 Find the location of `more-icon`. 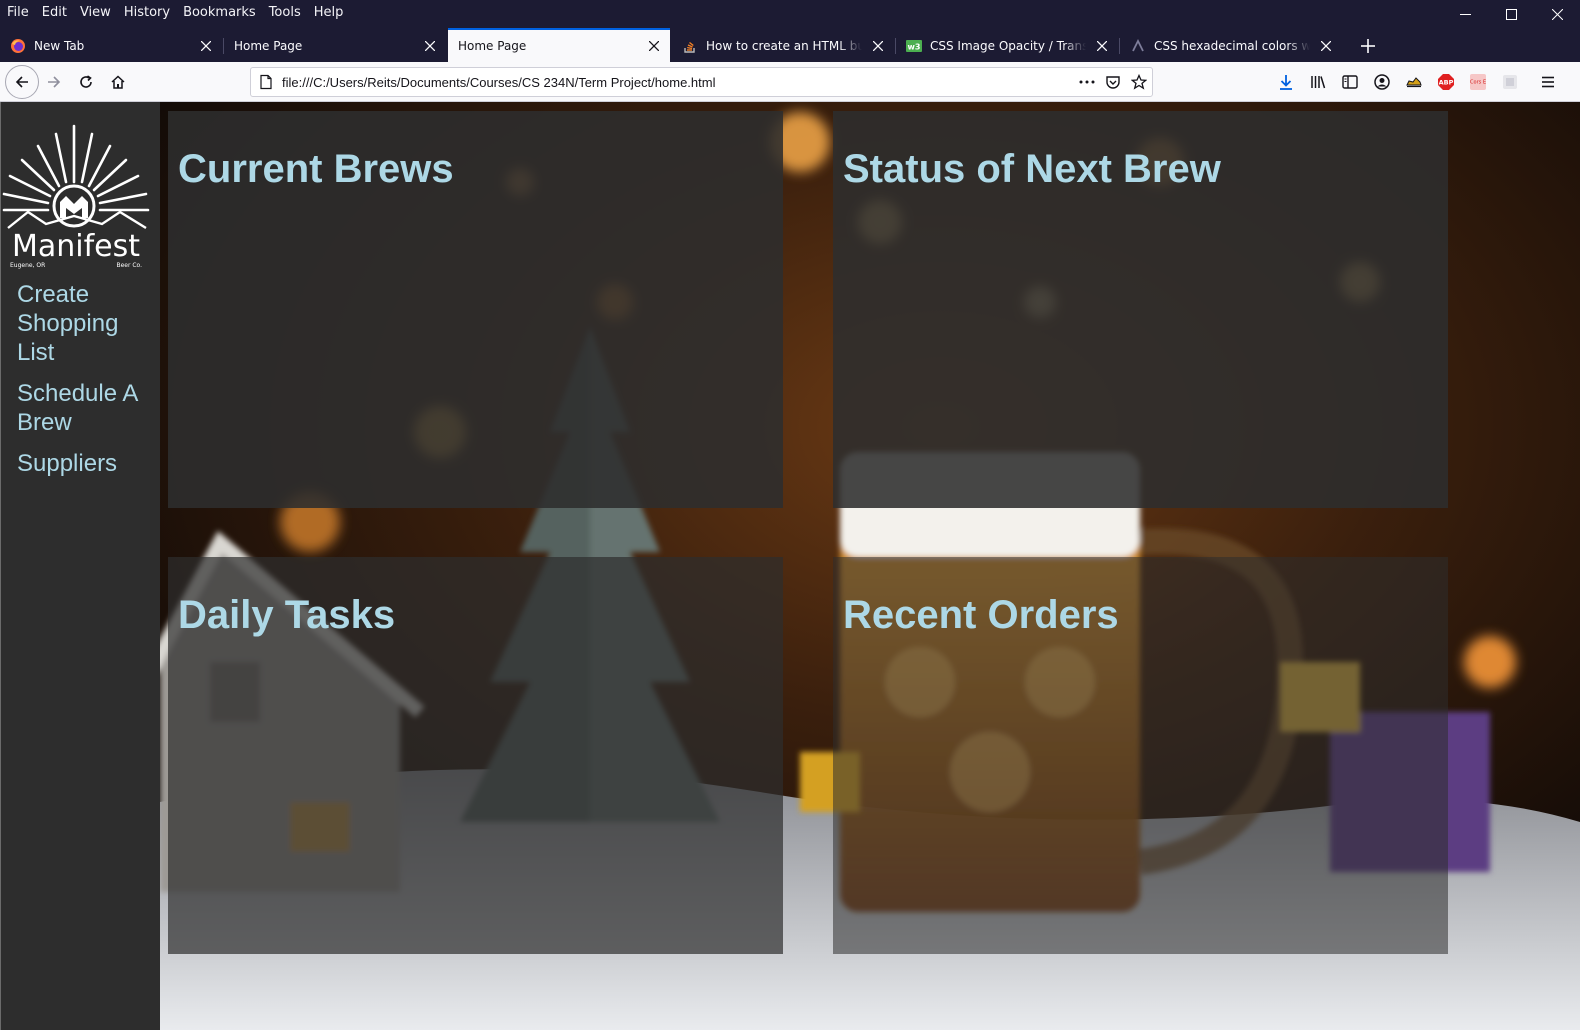

more-icon is located at coordinates (1087, 82).